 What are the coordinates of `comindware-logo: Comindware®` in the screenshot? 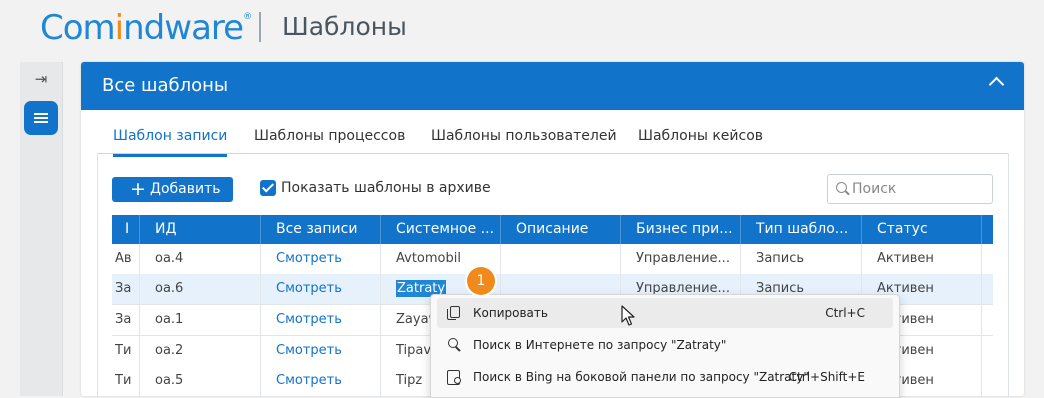 It's located at (146, 28).